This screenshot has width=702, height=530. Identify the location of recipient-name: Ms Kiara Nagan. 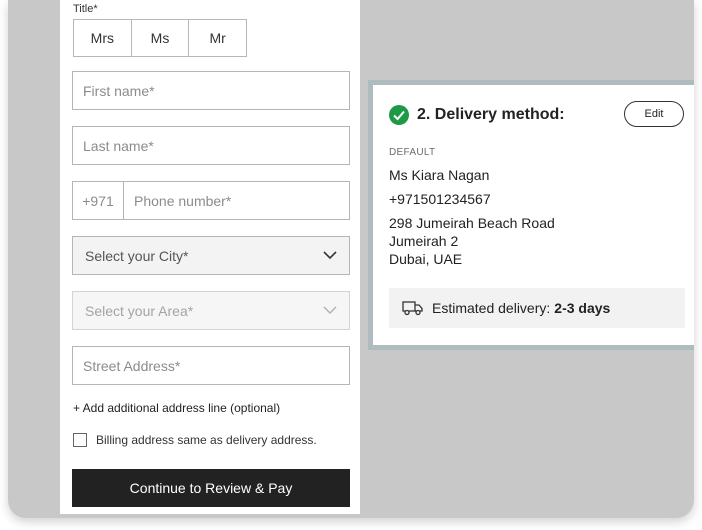
(439, 175).